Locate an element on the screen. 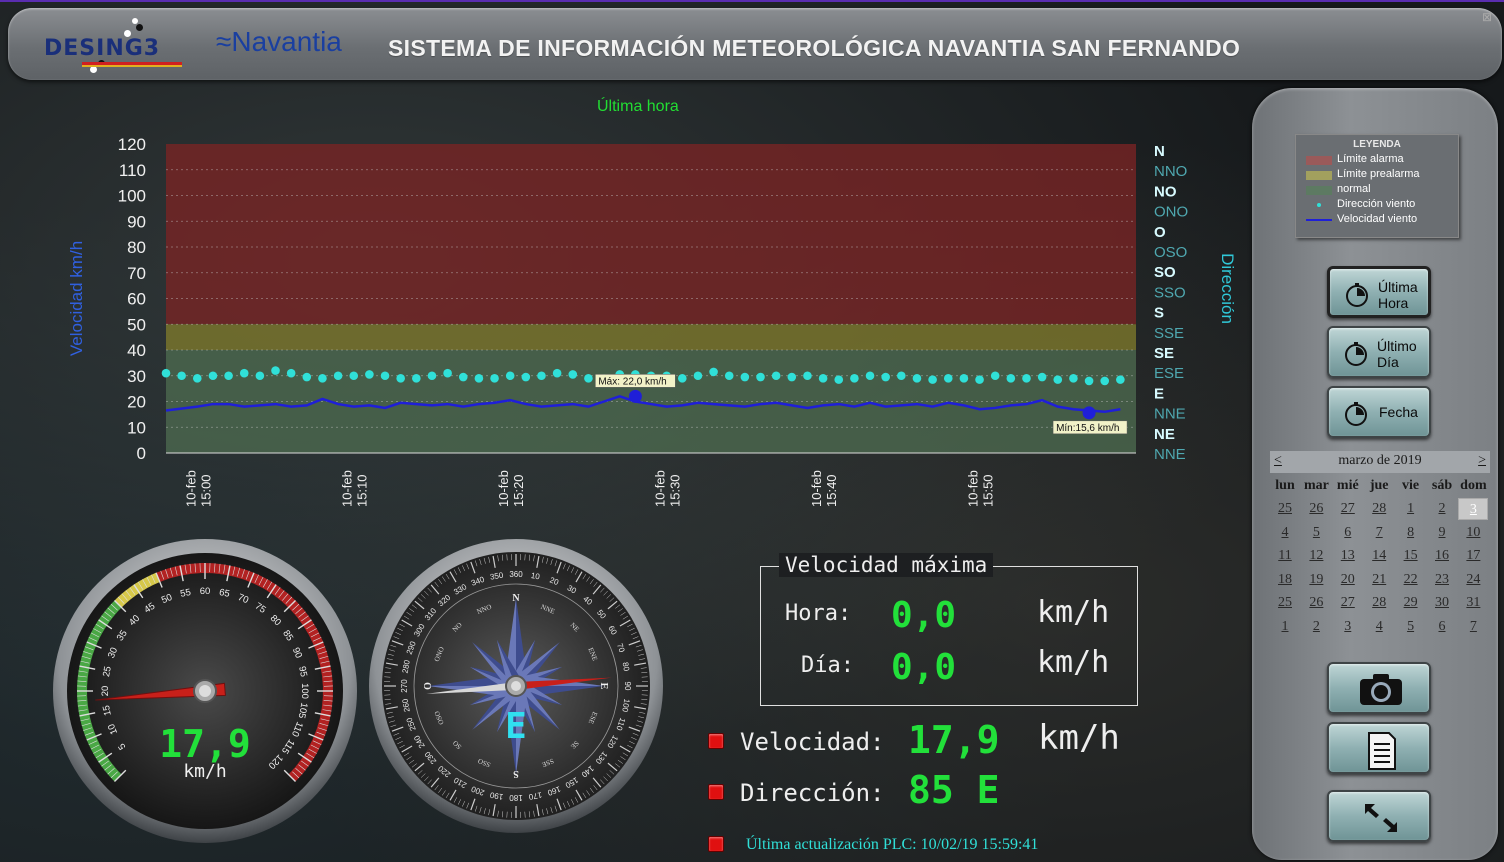  calendar-day: 22 is located at coordinates (1411, 580).